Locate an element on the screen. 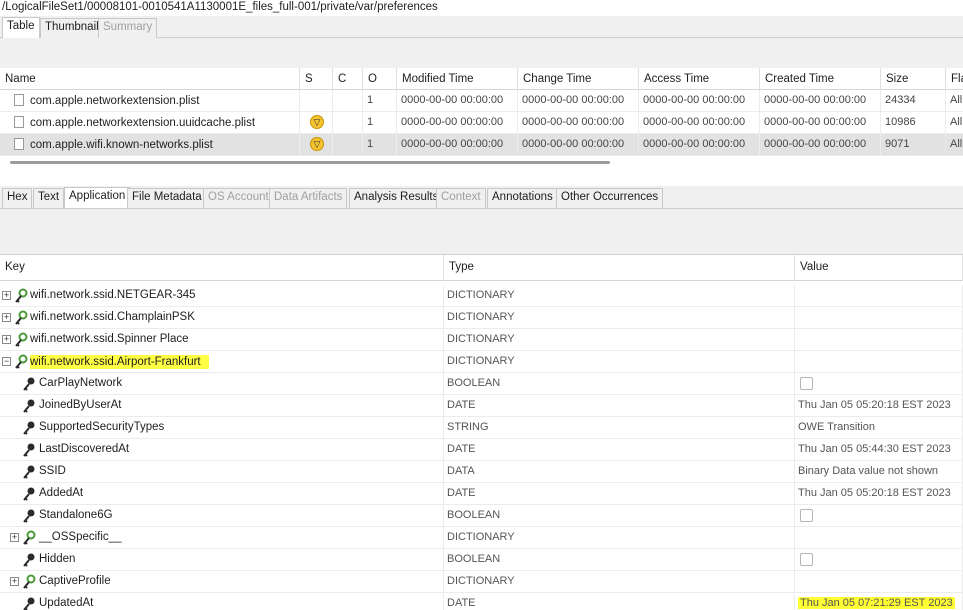 The height and width of the screenshot is (610, 963). plist-row: + __OSSpecific__ DICTIONARY is located at coordinates (481, 538).